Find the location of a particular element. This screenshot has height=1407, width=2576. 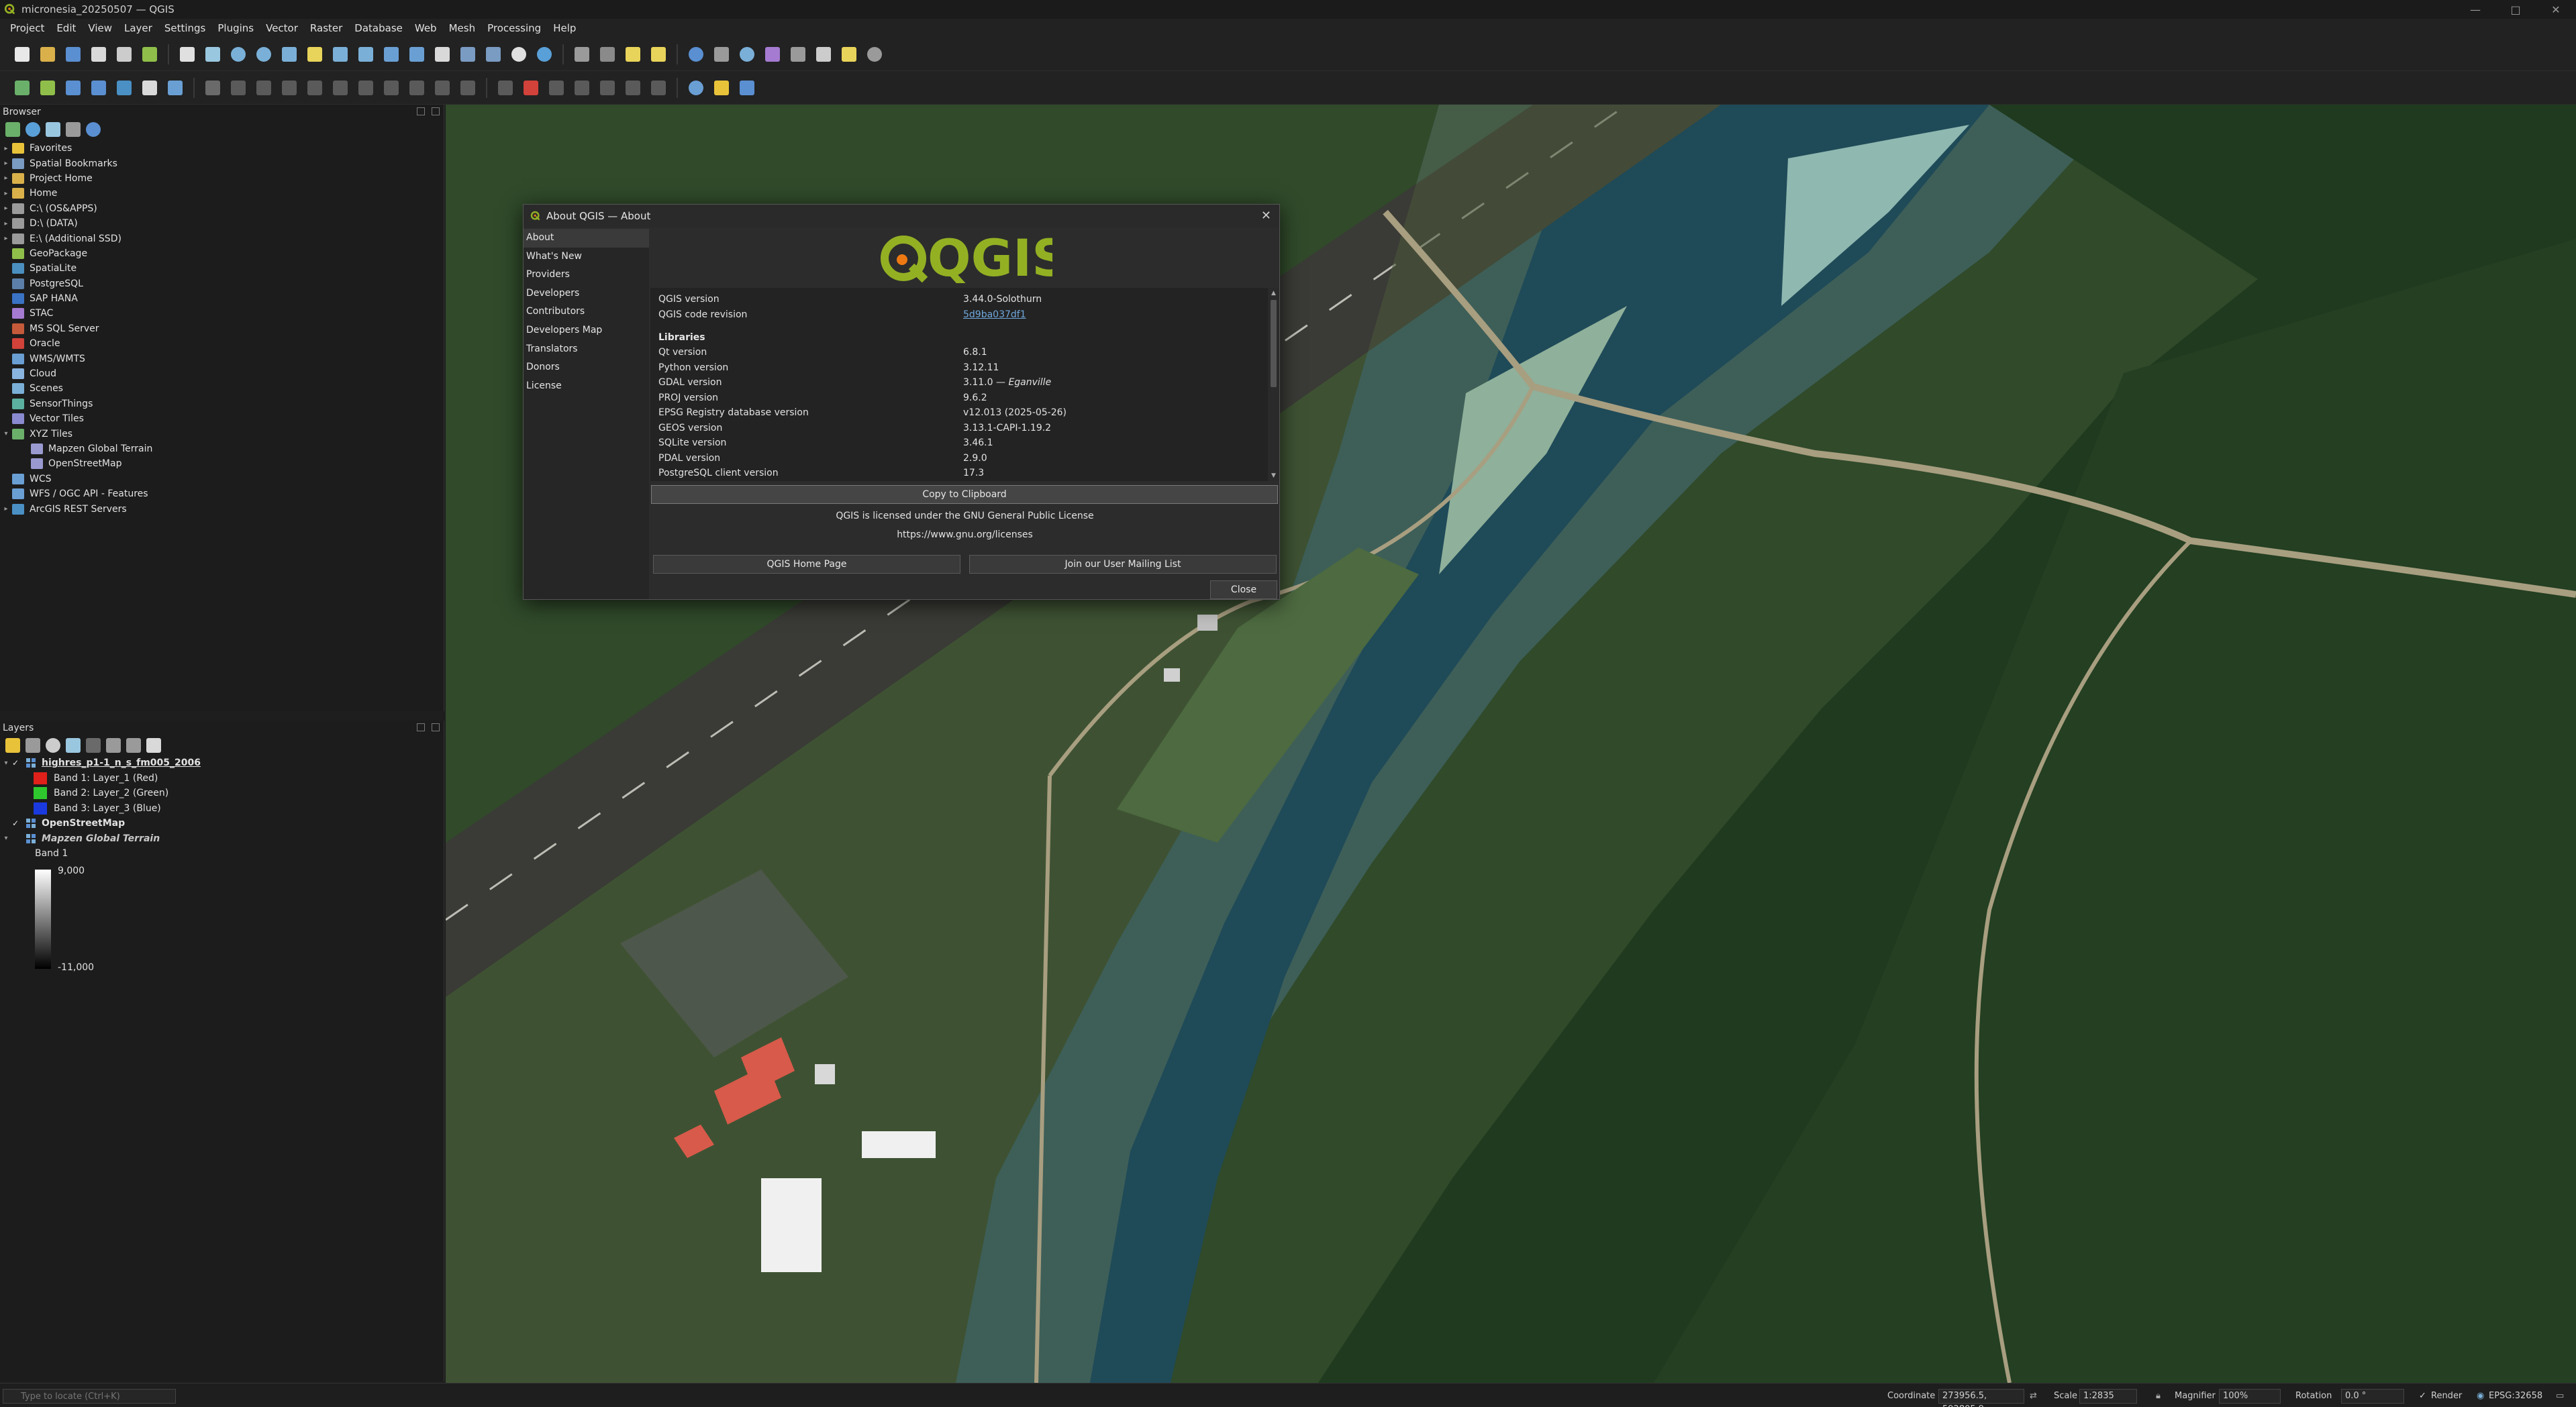

open-field-calculator-button is located at coordinates (721, 54).